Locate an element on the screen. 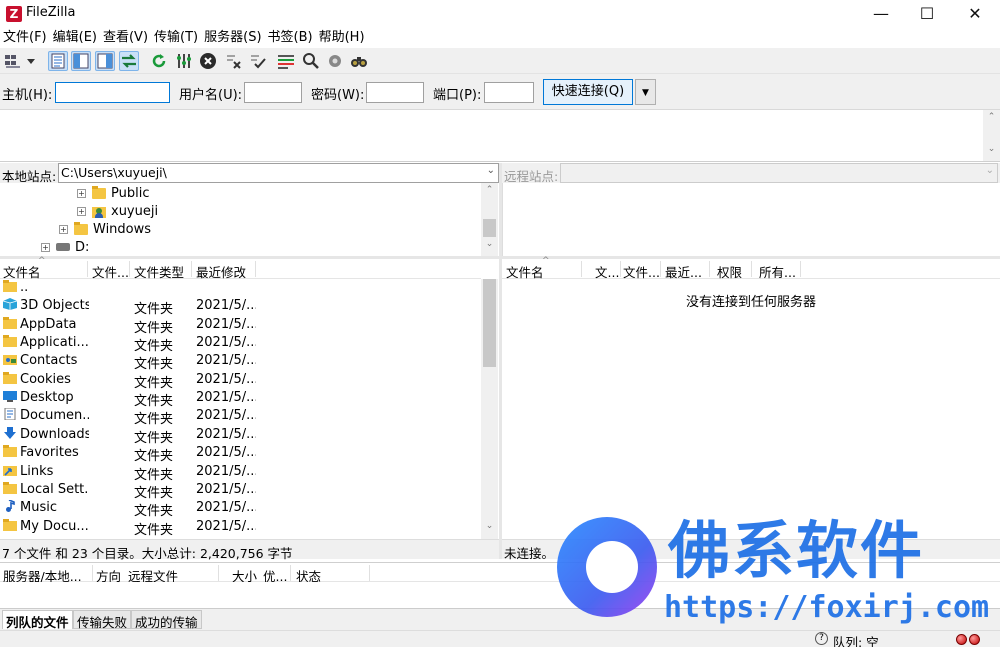 This screenshot has width=1000, height=647. tree-item-public: + Public is located at coordinates (113, 193).